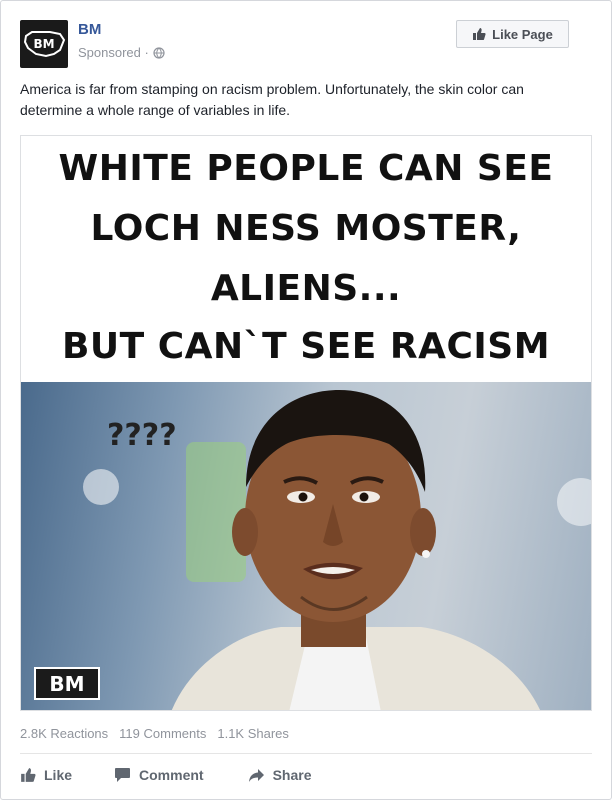  Describe the element at coordinates (123, 775) in the screenshot. I see `speech-bubble-icon` at that location.